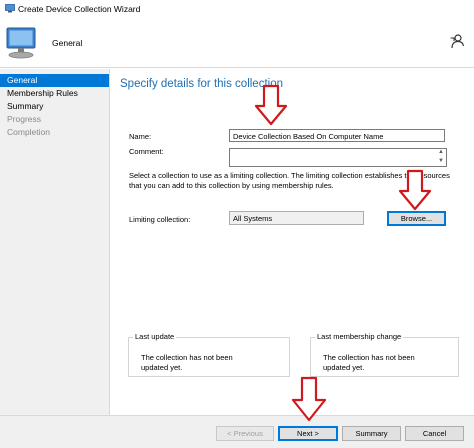  What do you see at coordinates (28, 132) in the screenshot?
I see `sidebar-item-completion: Completion` at bounding box center [28, 132].